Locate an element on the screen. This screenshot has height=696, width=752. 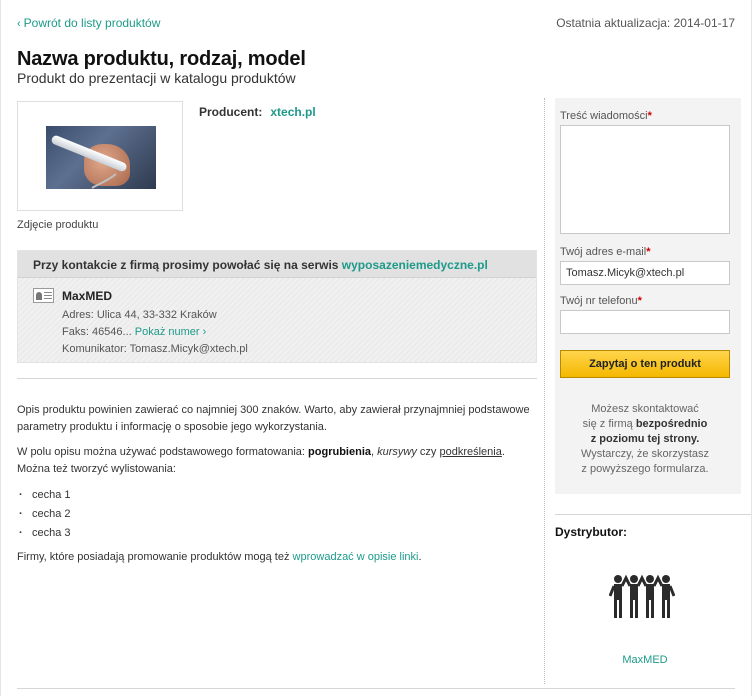
photo-cable is located at coordinates (104, 181).